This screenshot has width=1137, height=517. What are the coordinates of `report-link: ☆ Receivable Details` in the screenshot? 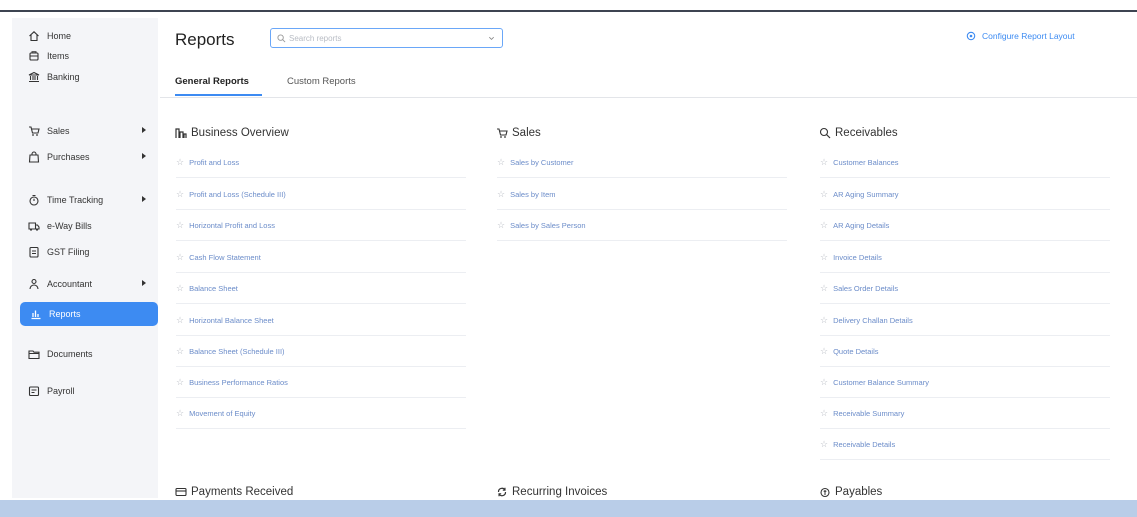 It's located at (857, 444).